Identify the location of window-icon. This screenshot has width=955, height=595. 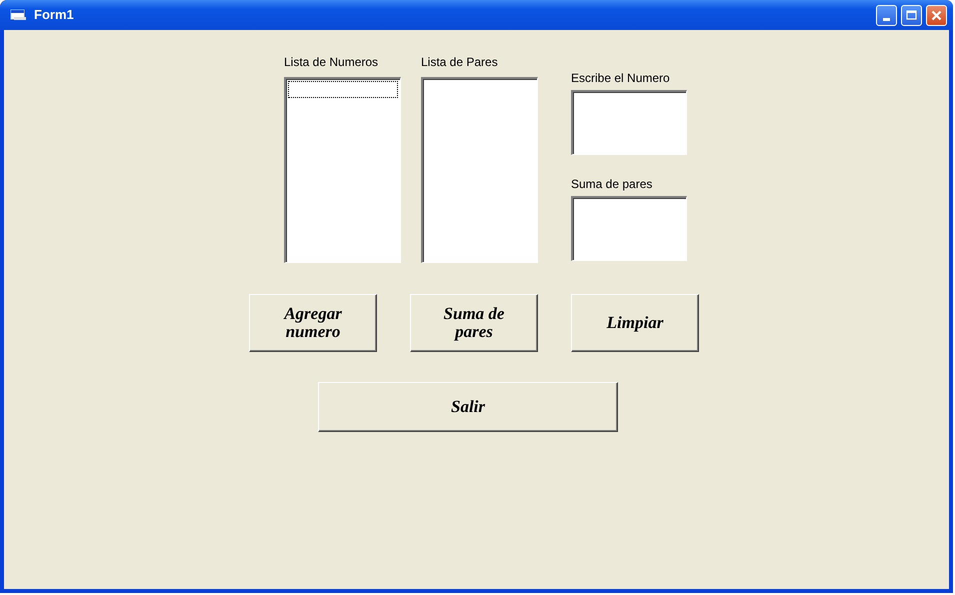
(18, 15).